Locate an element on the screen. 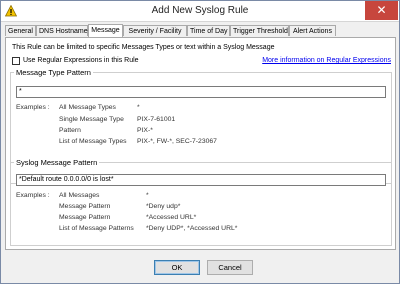 This screenshot has width=400, height=284. type-example-value: * is located at coordinates (138, 107).